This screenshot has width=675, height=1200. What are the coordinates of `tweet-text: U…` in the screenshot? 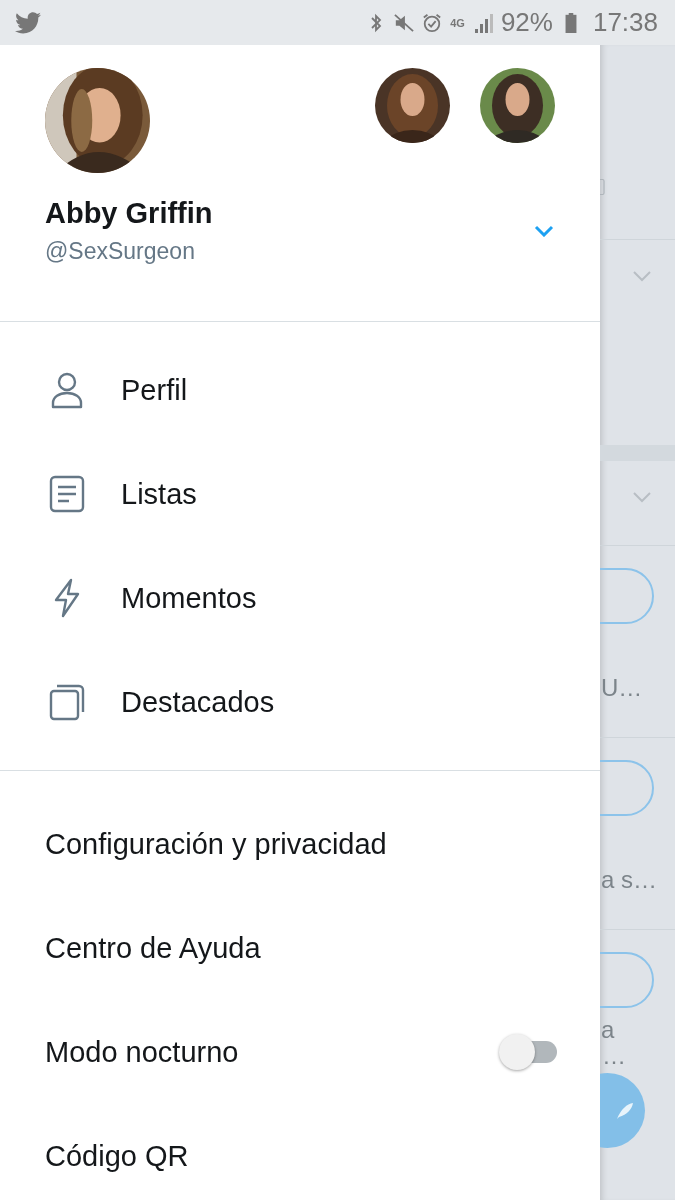 It's located at (622, 688).